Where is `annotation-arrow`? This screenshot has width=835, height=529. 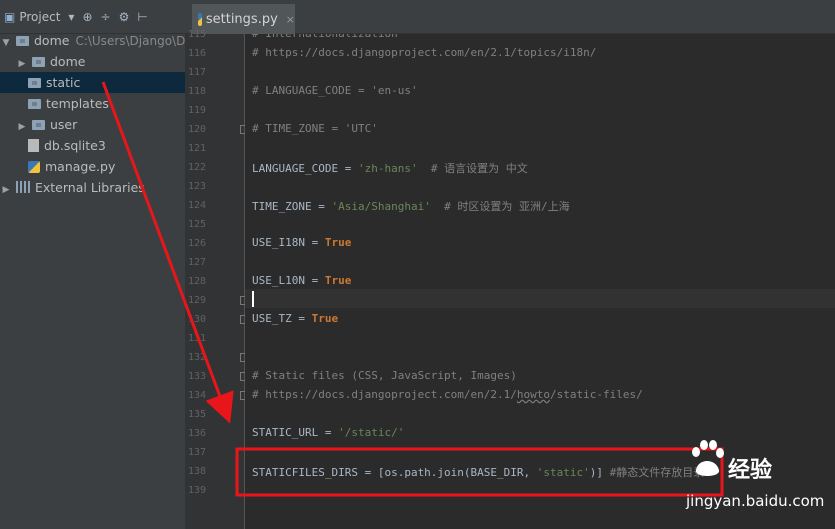
annotation-arrow is located at coordinates (167, 252).